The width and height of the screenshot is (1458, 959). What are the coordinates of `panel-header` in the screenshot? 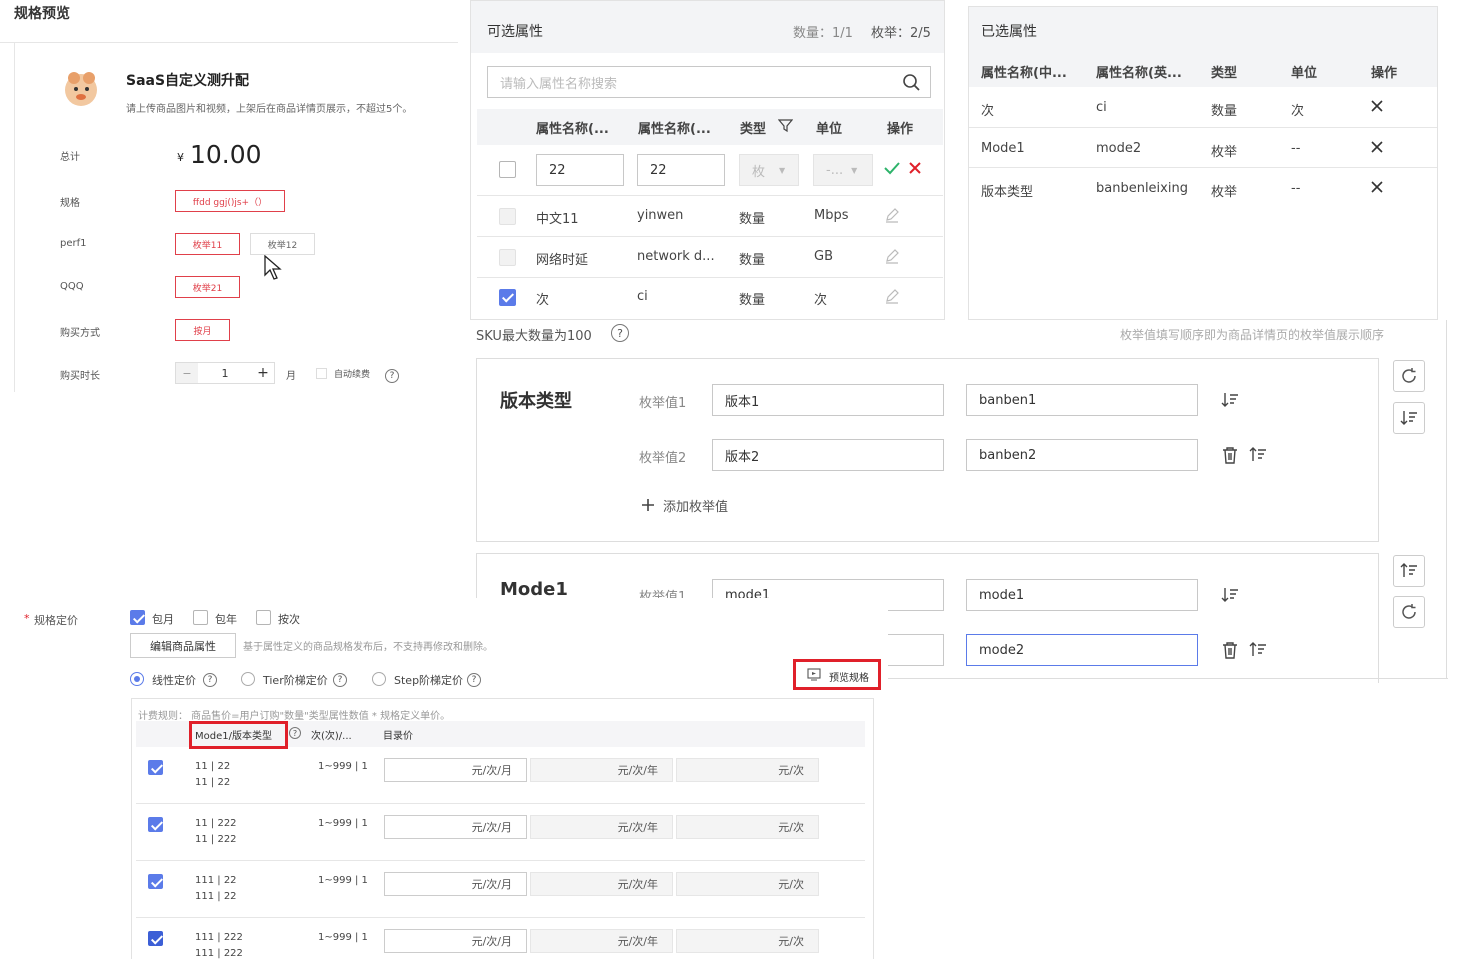 It's located at (1203, 30).